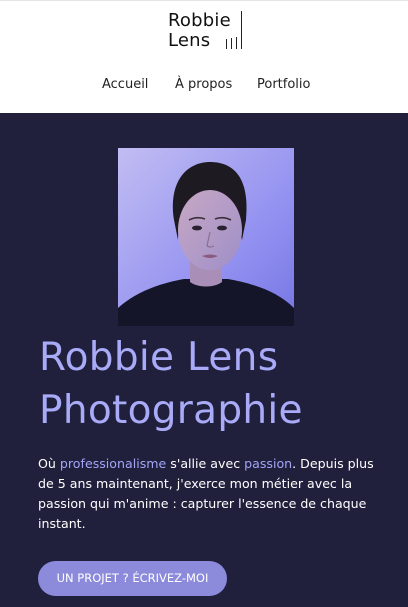  What do you see at coordinates (159, 357) in the screenshot?
I see `hero-title-line-1: Robbie Lens` at bounding box center [159, 357].